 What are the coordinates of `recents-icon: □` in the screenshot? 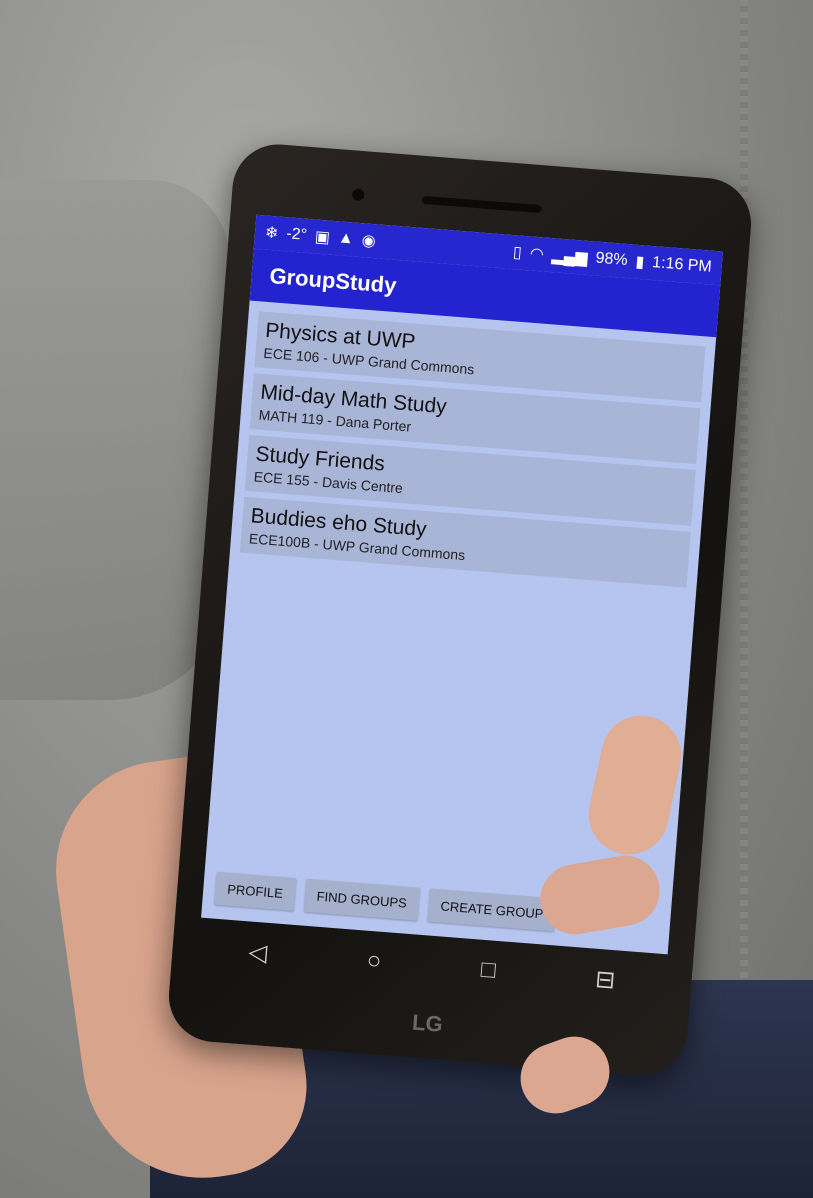 It's located at (488, 970).